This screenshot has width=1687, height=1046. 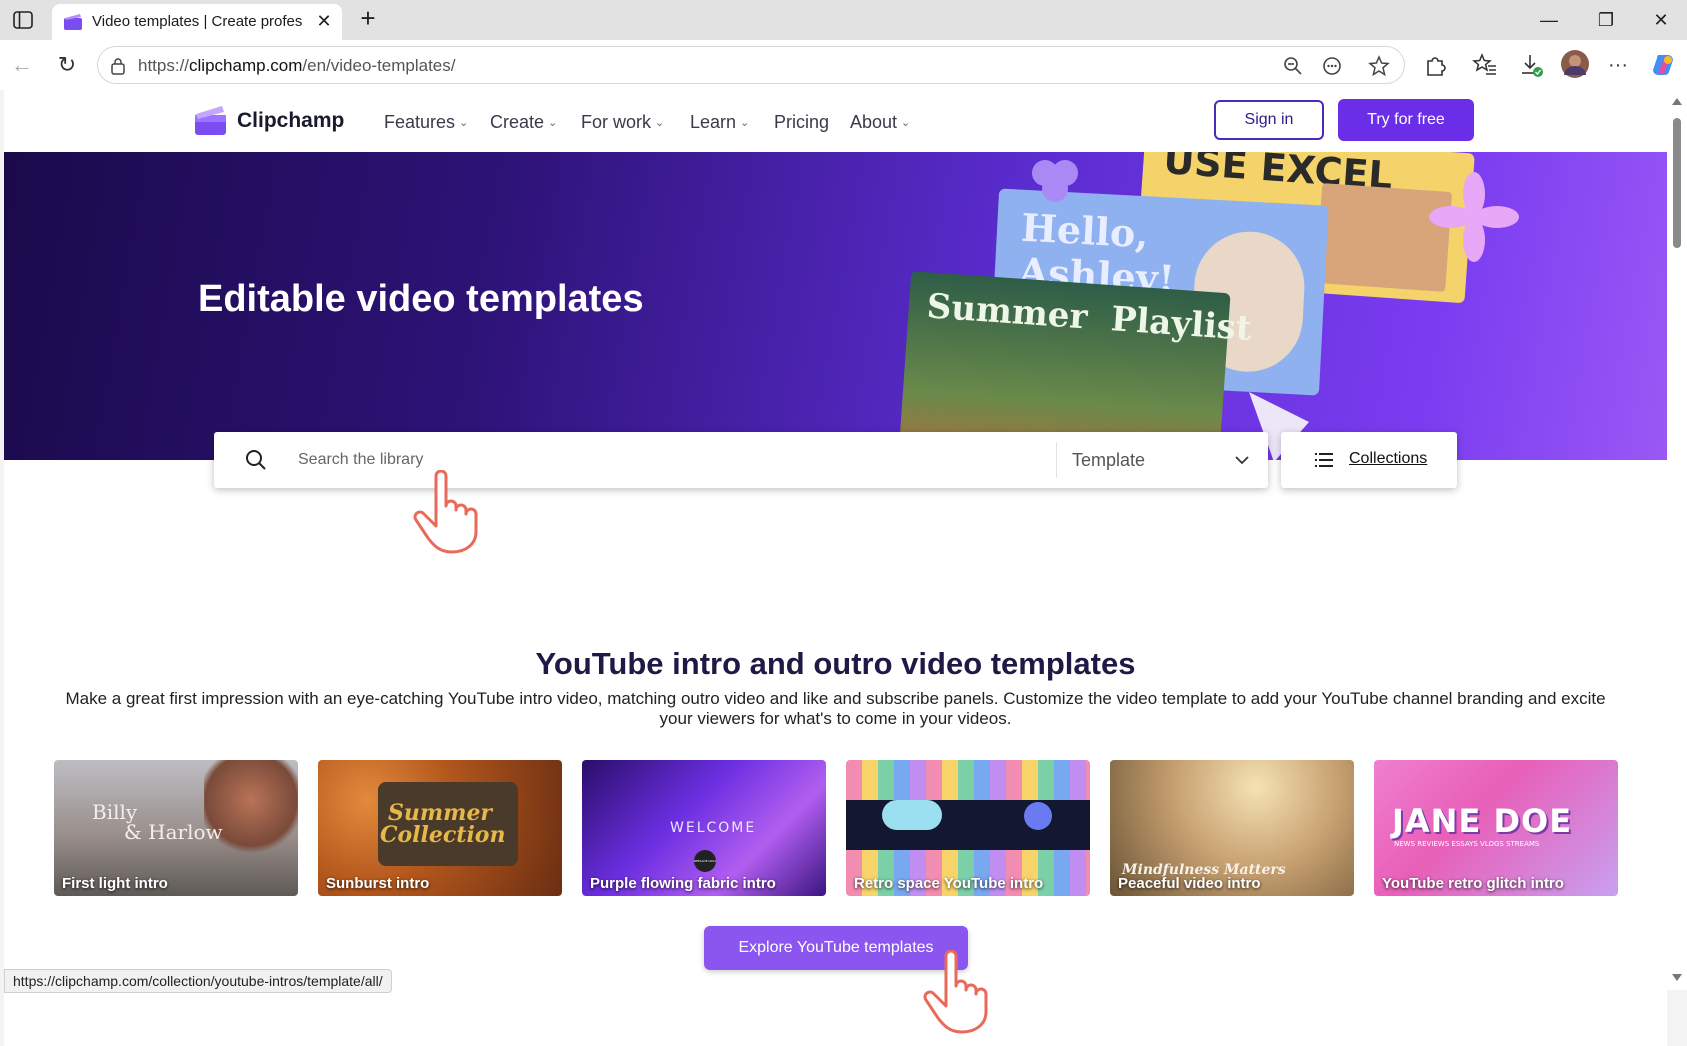 I want to click on collections-label: Collections, so click(x=1388, y=458).